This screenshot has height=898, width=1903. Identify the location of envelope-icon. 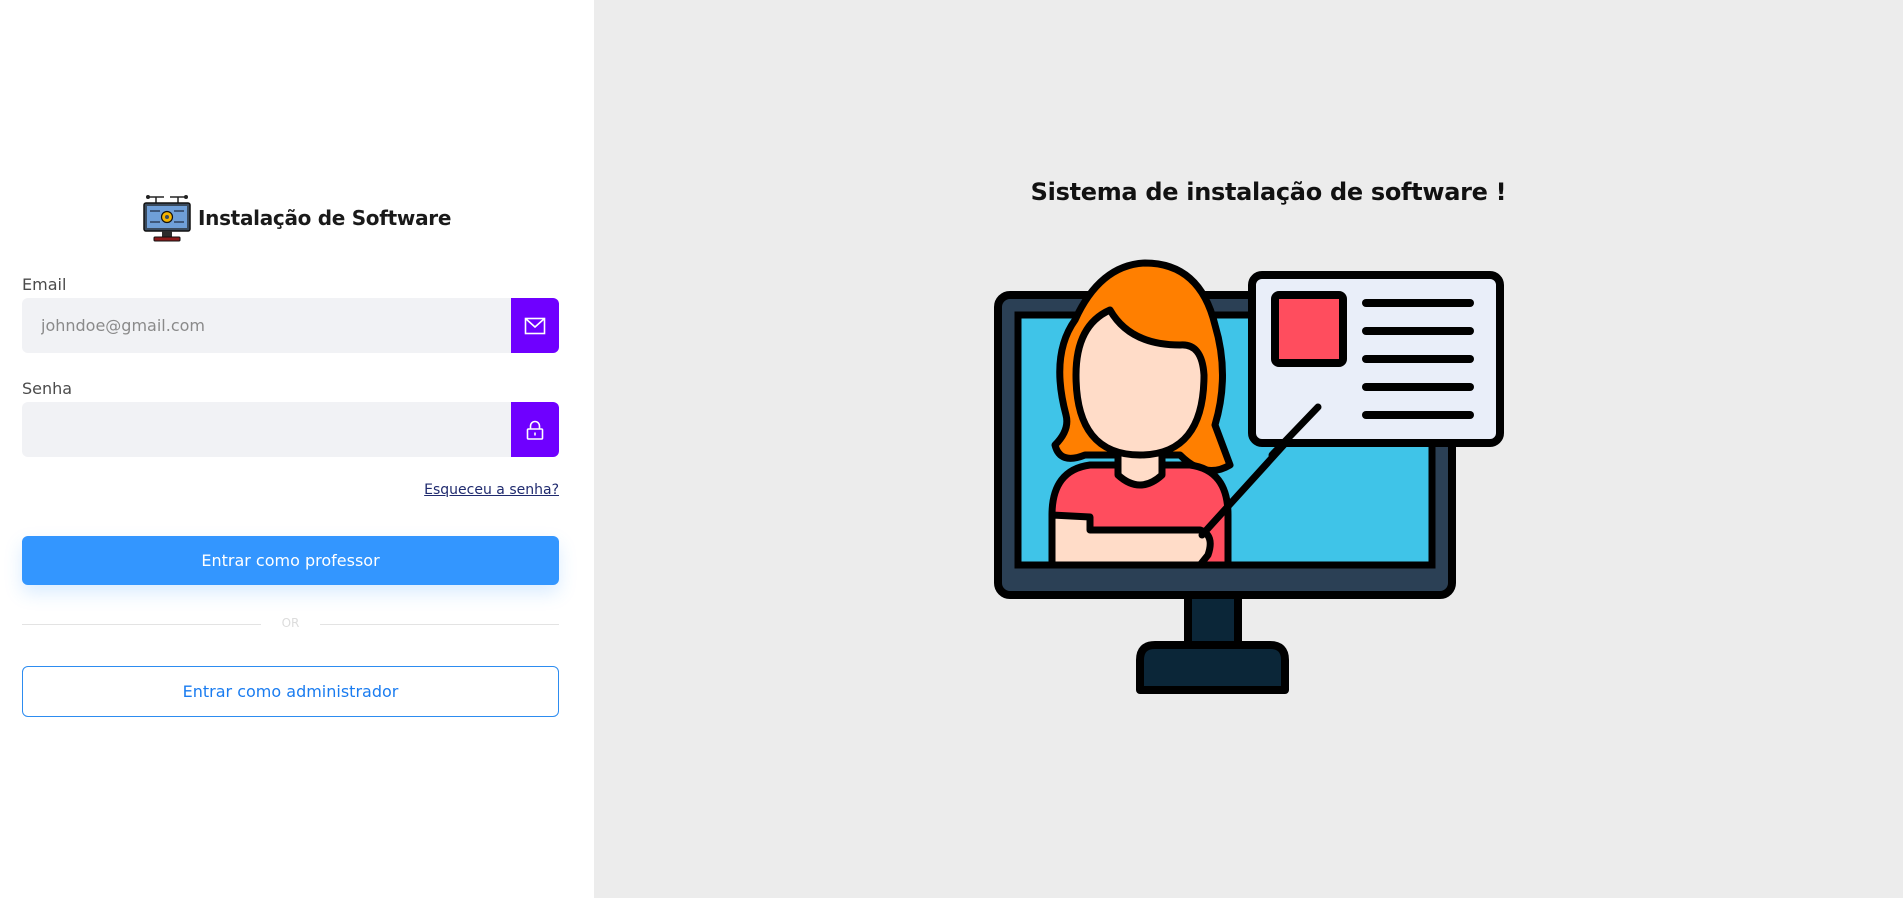
(535, 325).